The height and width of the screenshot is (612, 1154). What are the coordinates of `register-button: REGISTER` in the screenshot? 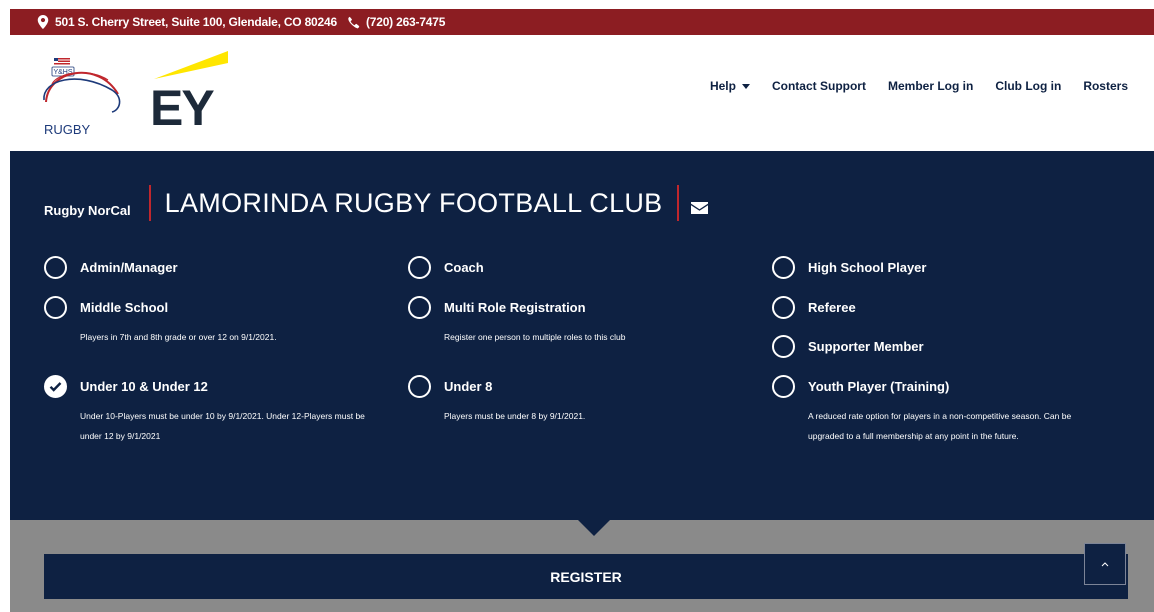 It's located at (586, 576).